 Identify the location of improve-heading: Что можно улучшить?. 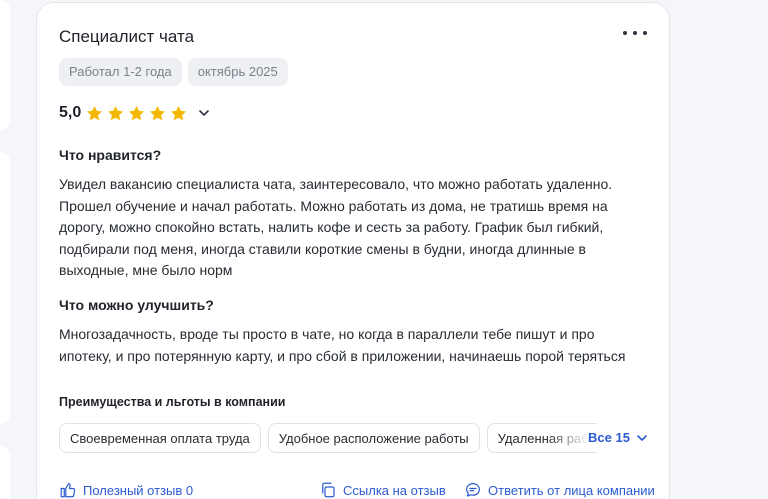
(136, 305).